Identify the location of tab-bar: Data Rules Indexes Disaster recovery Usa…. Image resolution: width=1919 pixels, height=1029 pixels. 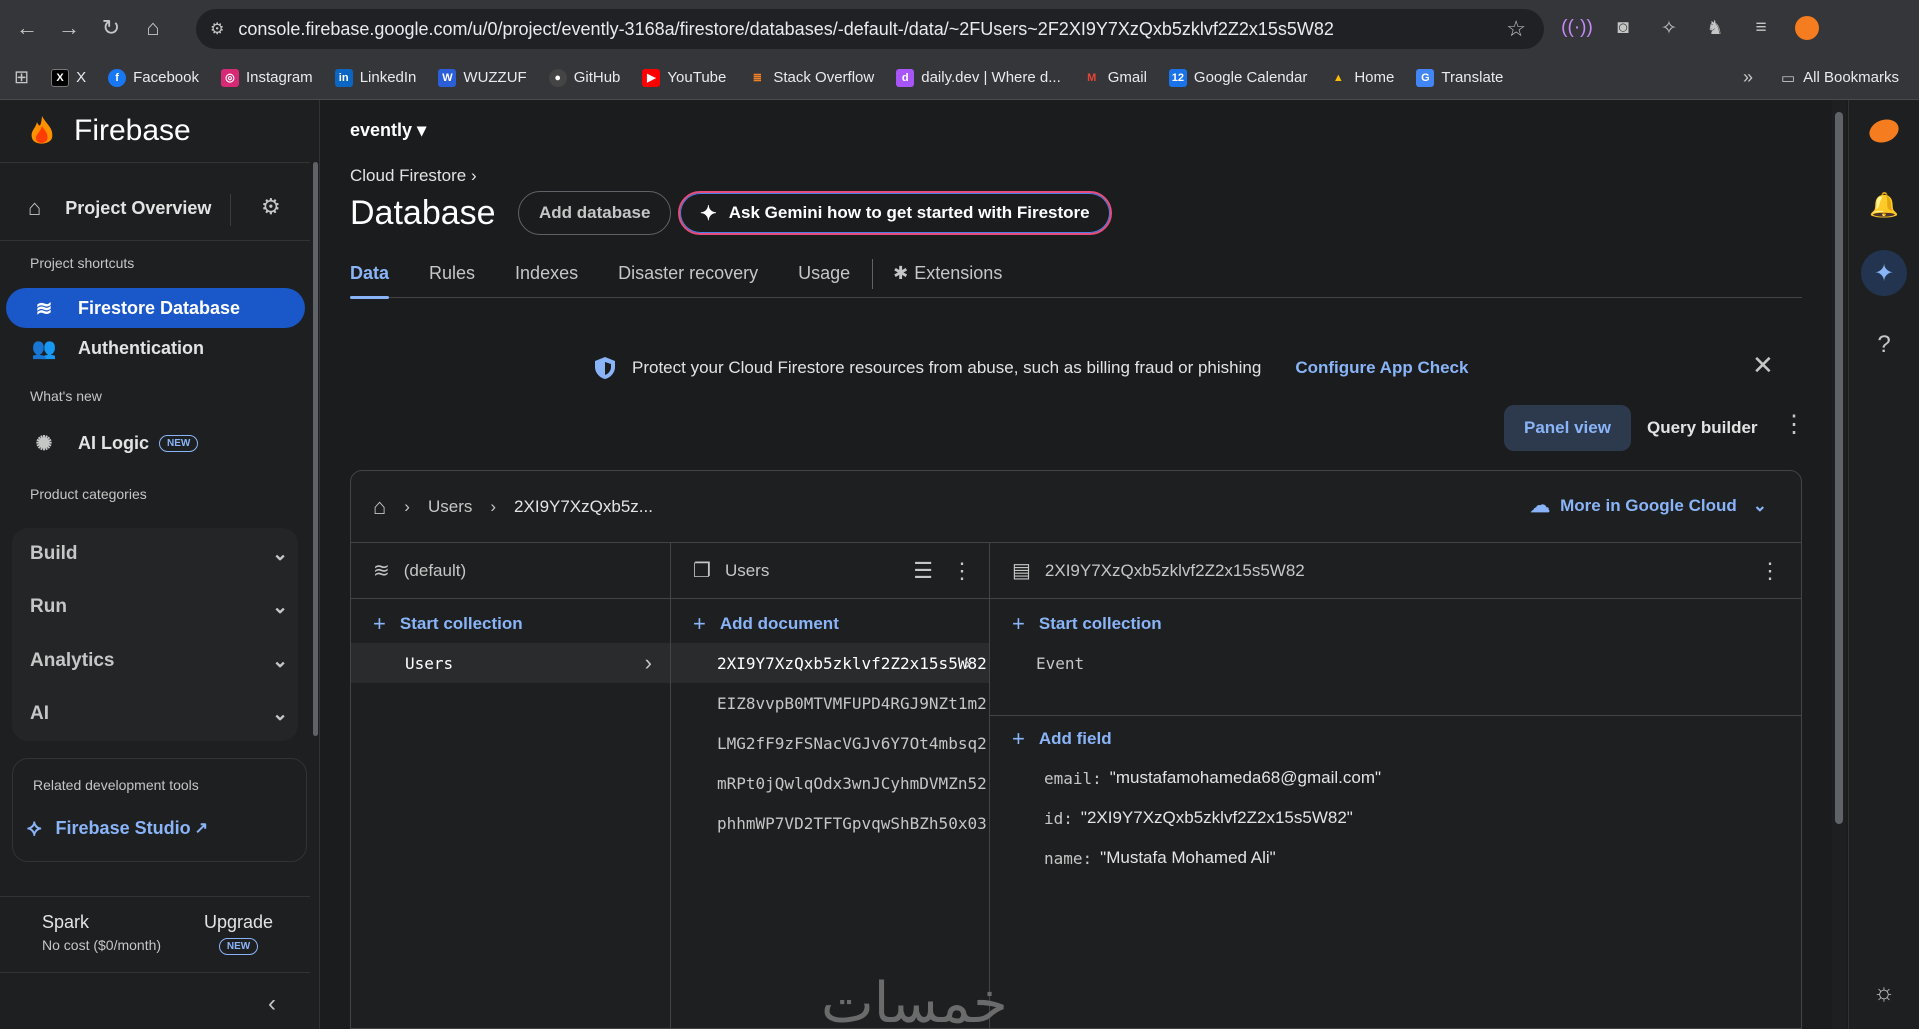
(1076, 274).